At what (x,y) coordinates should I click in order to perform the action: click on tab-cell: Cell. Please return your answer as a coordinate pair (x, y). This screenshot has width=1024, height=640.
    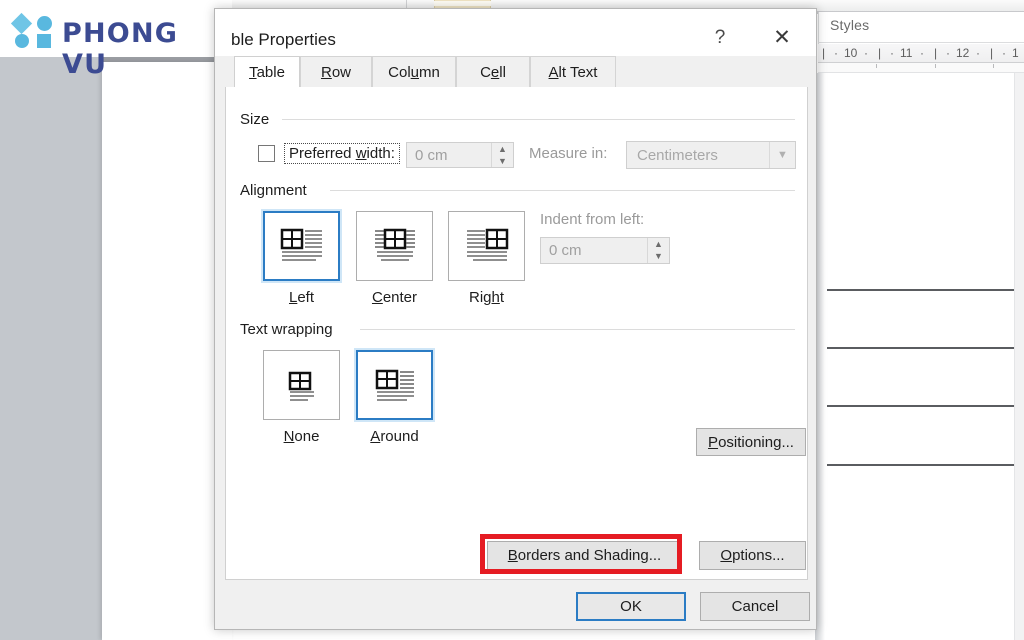
    Looking at the image, I should click on (493, 71).